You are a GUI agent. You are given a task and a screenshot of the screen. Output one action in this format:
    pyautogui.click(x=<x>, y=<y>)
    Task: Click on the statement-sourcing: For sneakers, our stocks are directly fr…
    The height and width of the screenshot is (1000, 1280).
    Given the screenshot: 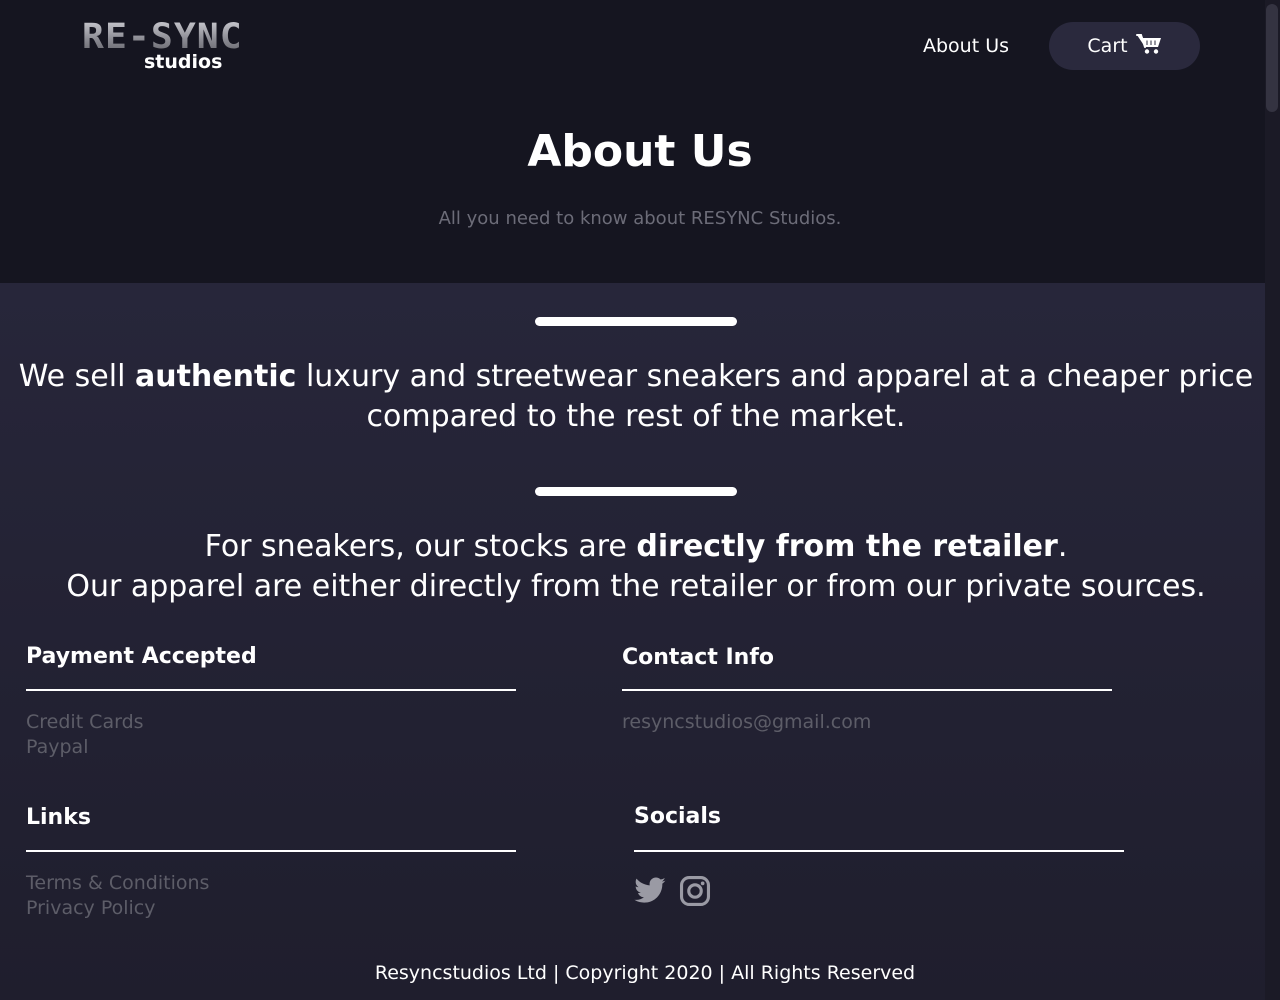 What is the action you would take?
    pyautogui.click(x=636, y=567)
    